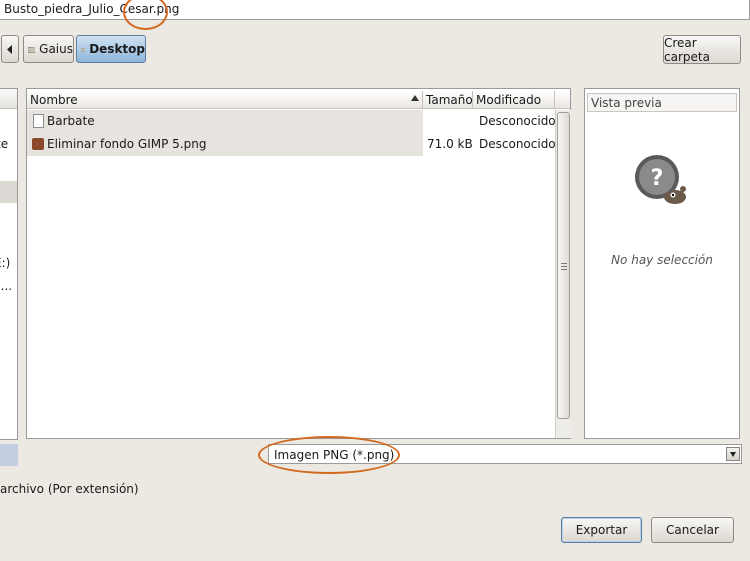  Describe the element at coordinates (9, 455) in the screenshot. I see `places-bottom-item` at that location.